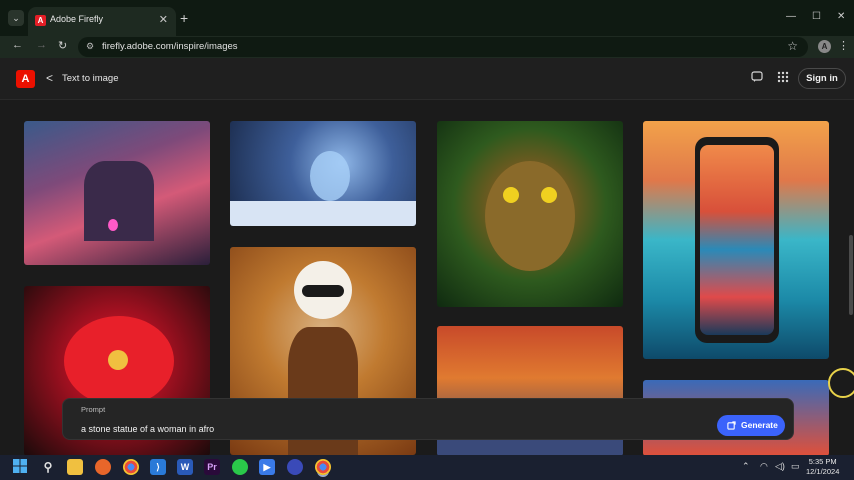 This screenshot has width=854, height=480. I want to click on page-title: Text to image, so click(90, 78).